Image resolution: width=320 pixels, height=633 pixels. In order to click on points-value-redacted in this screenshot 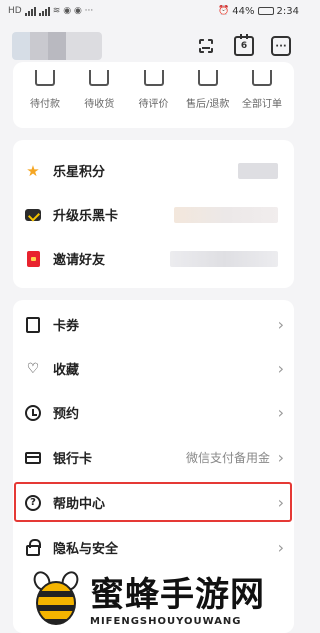, I will do `click(258, 170)`.